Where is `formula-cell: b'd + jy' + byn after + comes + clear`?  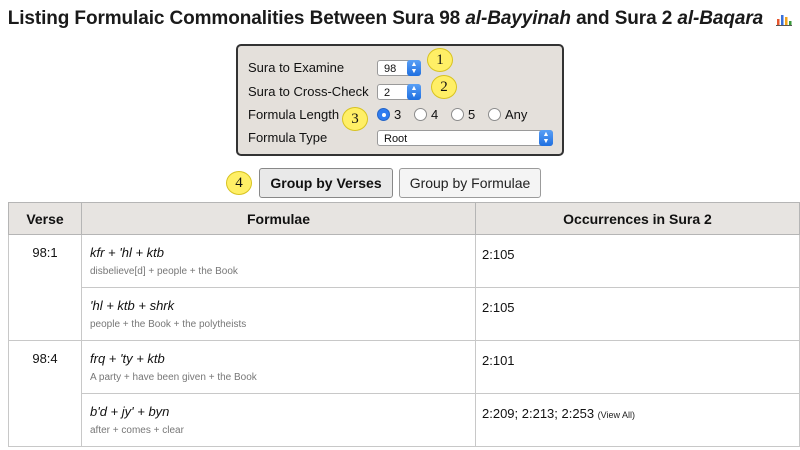
formula-cell: b'd + jy' + byn after + comes + clear is located at coordinates (278, 420).